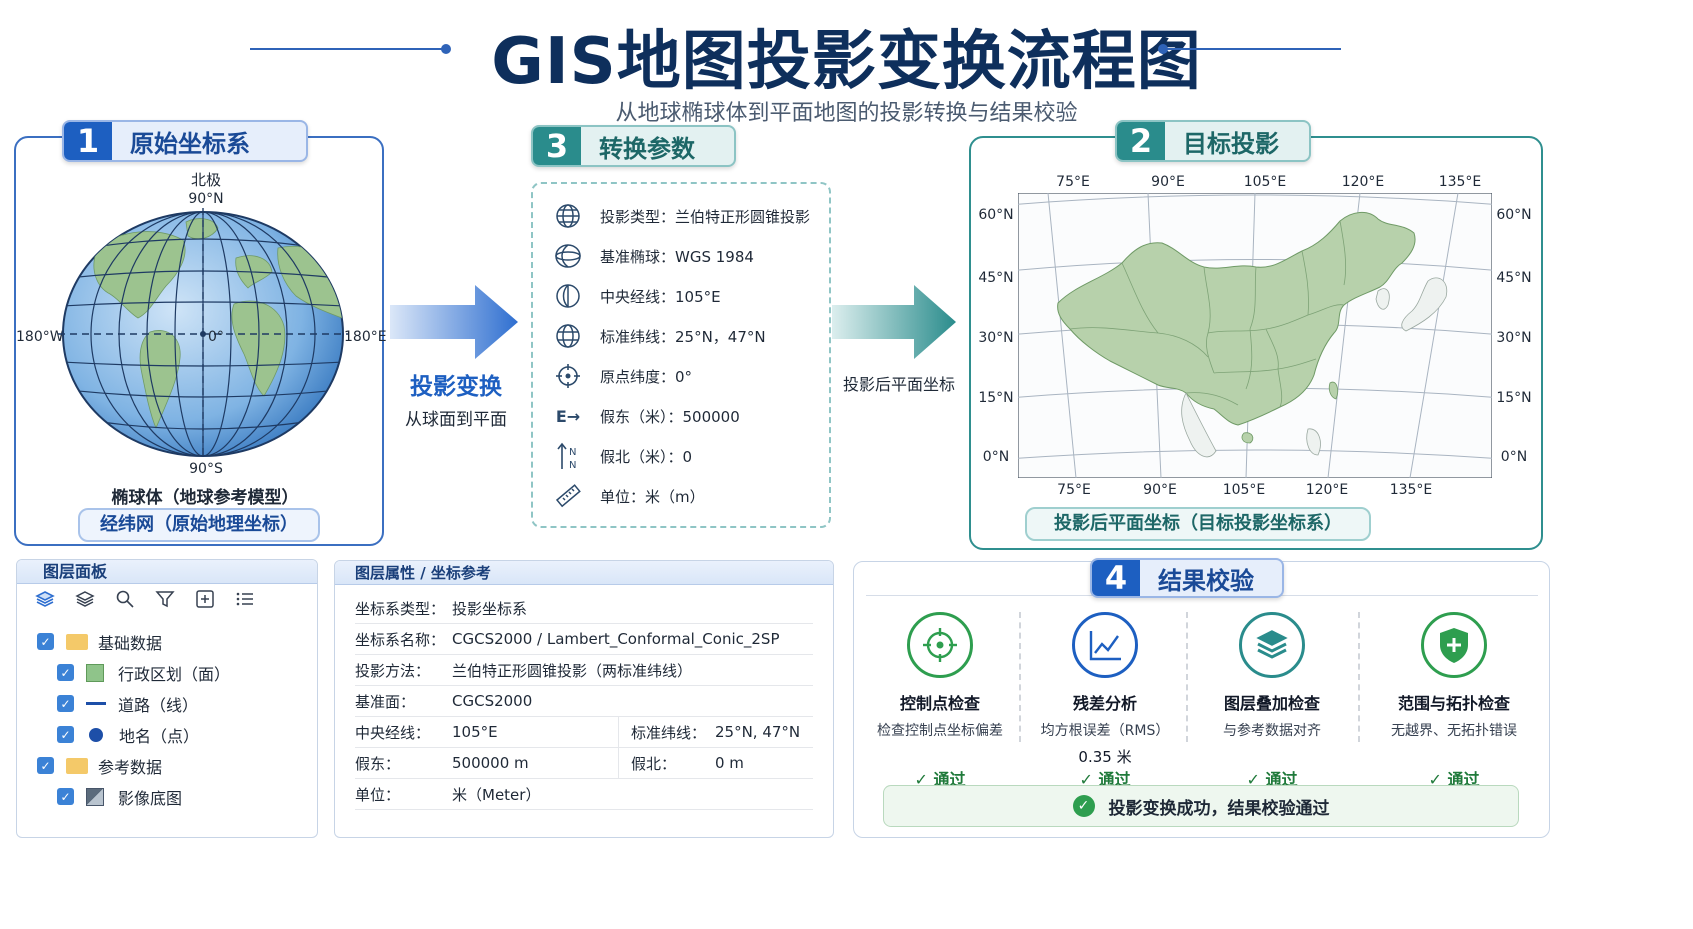 Image resolution: width=1693 pixels, height=929 pixels. I want to click on title-dot-left, so click(446, 49).